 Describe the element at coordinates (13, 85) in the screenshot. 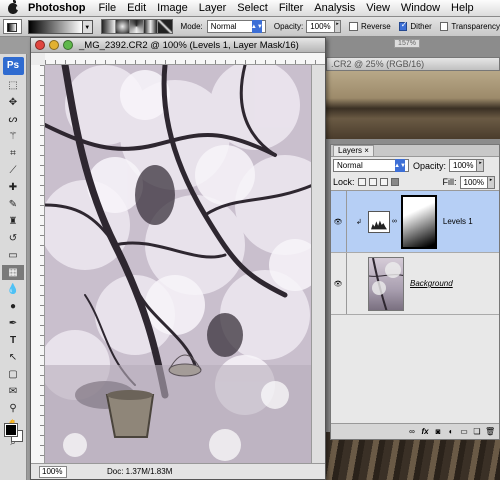

I see `marquee-icon: ⬚` at that location.